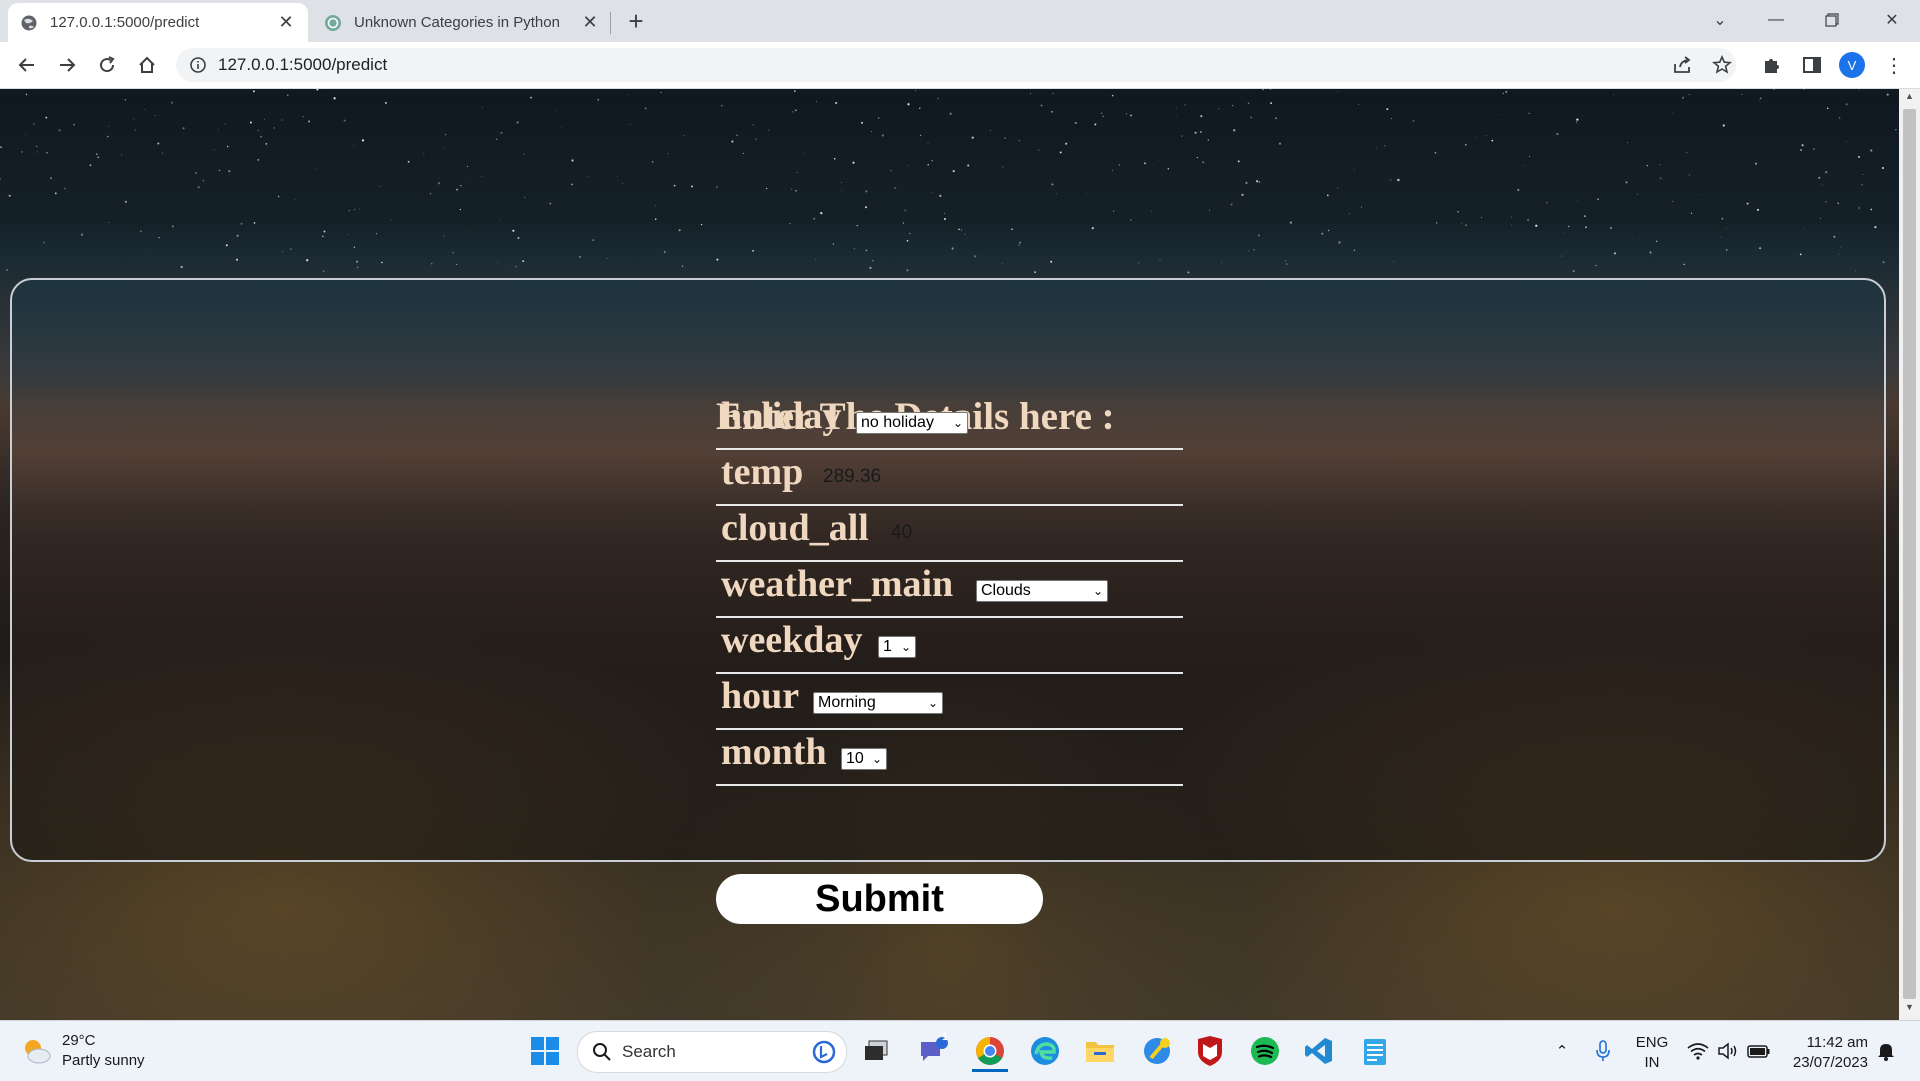 This screenshot has height=1081, width=1920. Describe the element at coordinates (198, 65) in the screenshot. I see `site-info-icon` at that location.